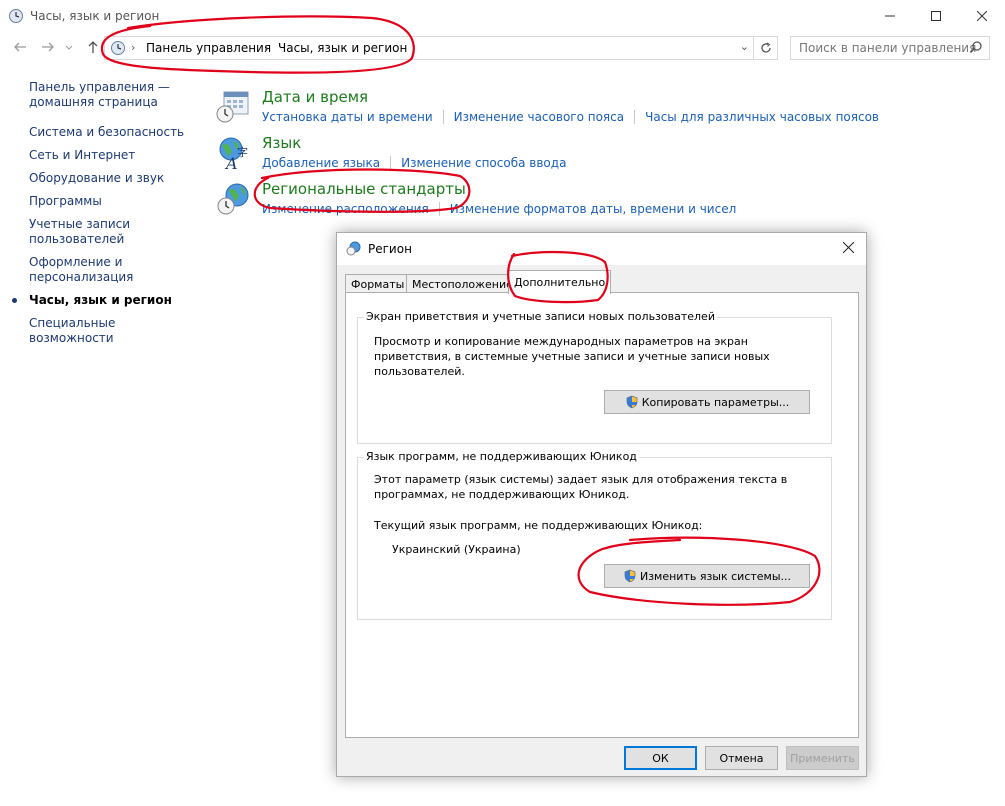 The height and width of the screenshot is (806, 1005). What do you see at coordinates (601, 249) in the screenshot?
I see `dialog-titlebar: Регион` at bounding box center [601, 249].